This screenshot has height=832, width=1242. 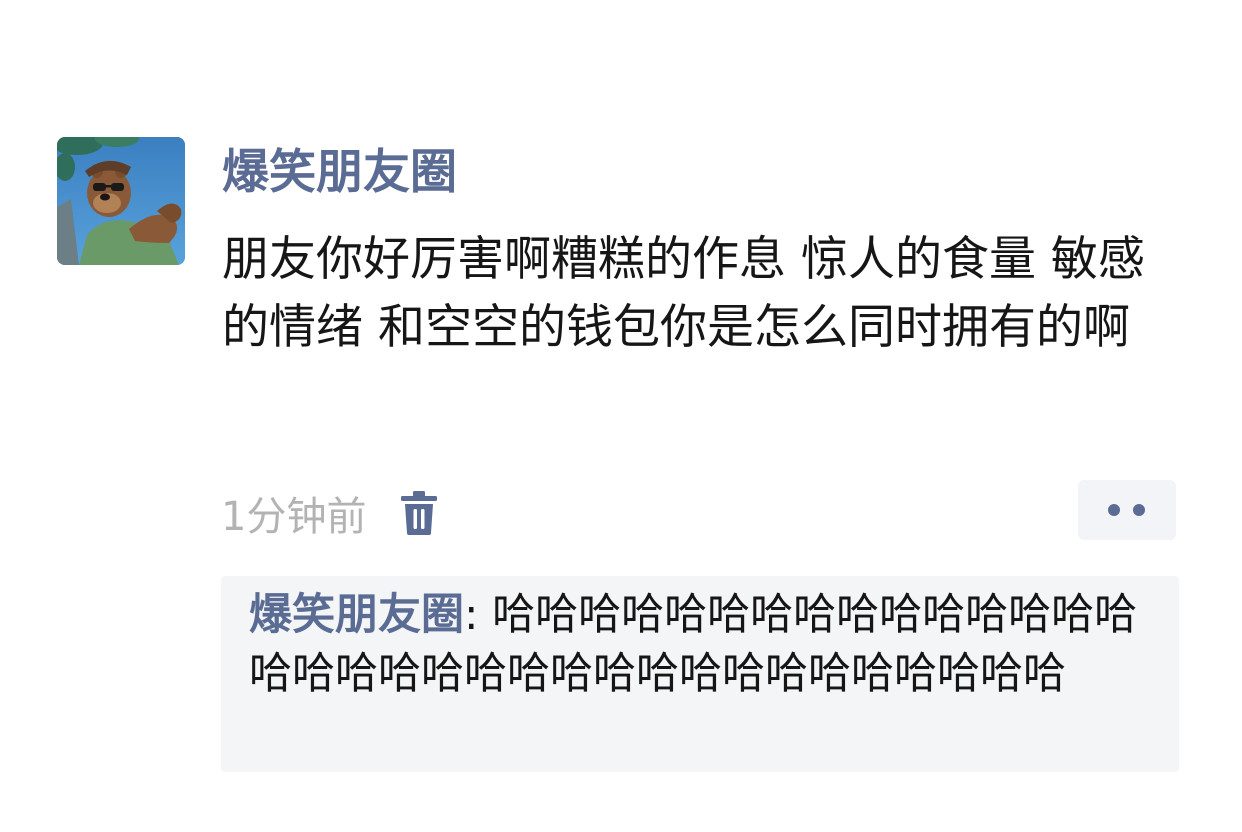 I want to click on trash-icon, so click(x=419, y=513).